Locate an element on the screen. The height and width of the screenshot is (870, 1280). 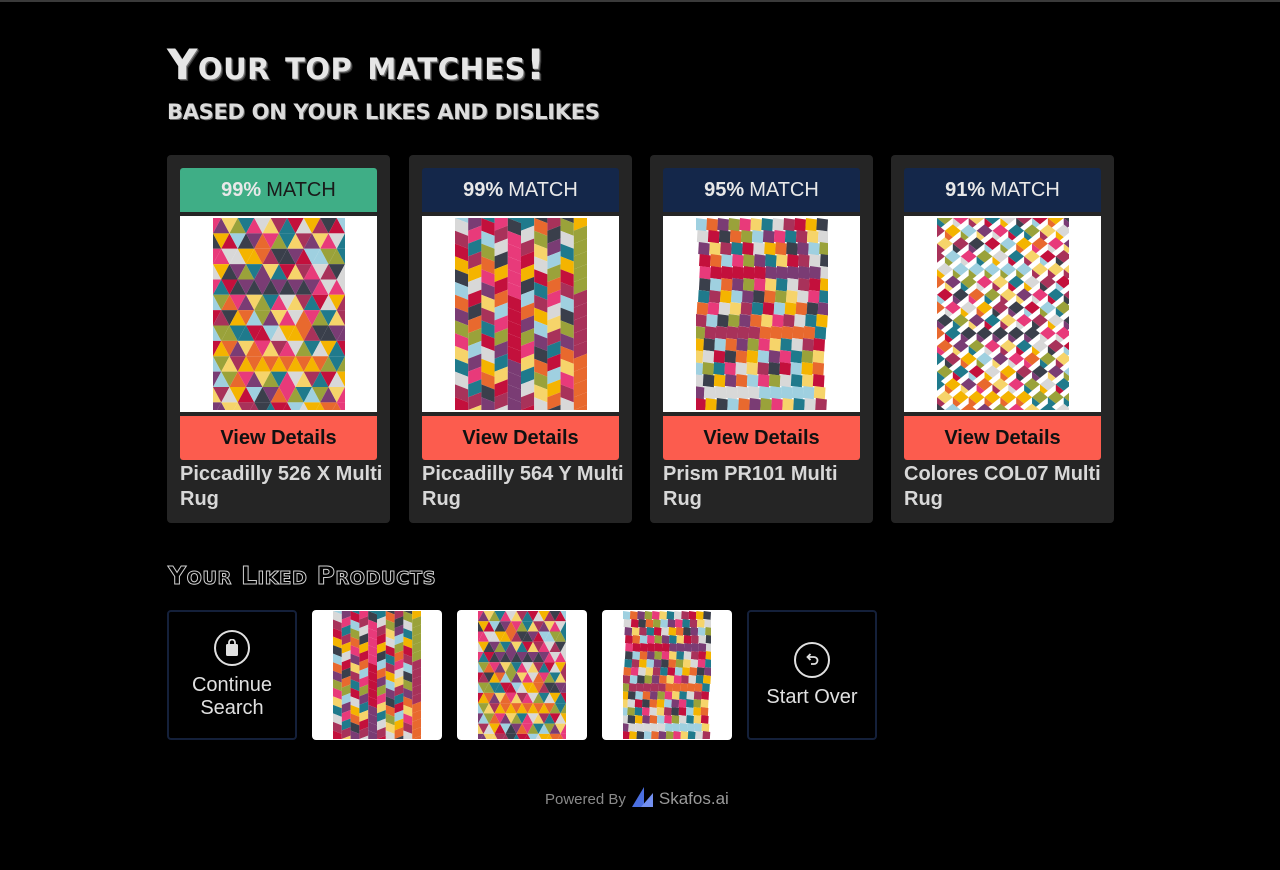
powered-by-footer: Powered By Skafos.ai is located at coordinates (637, 799).